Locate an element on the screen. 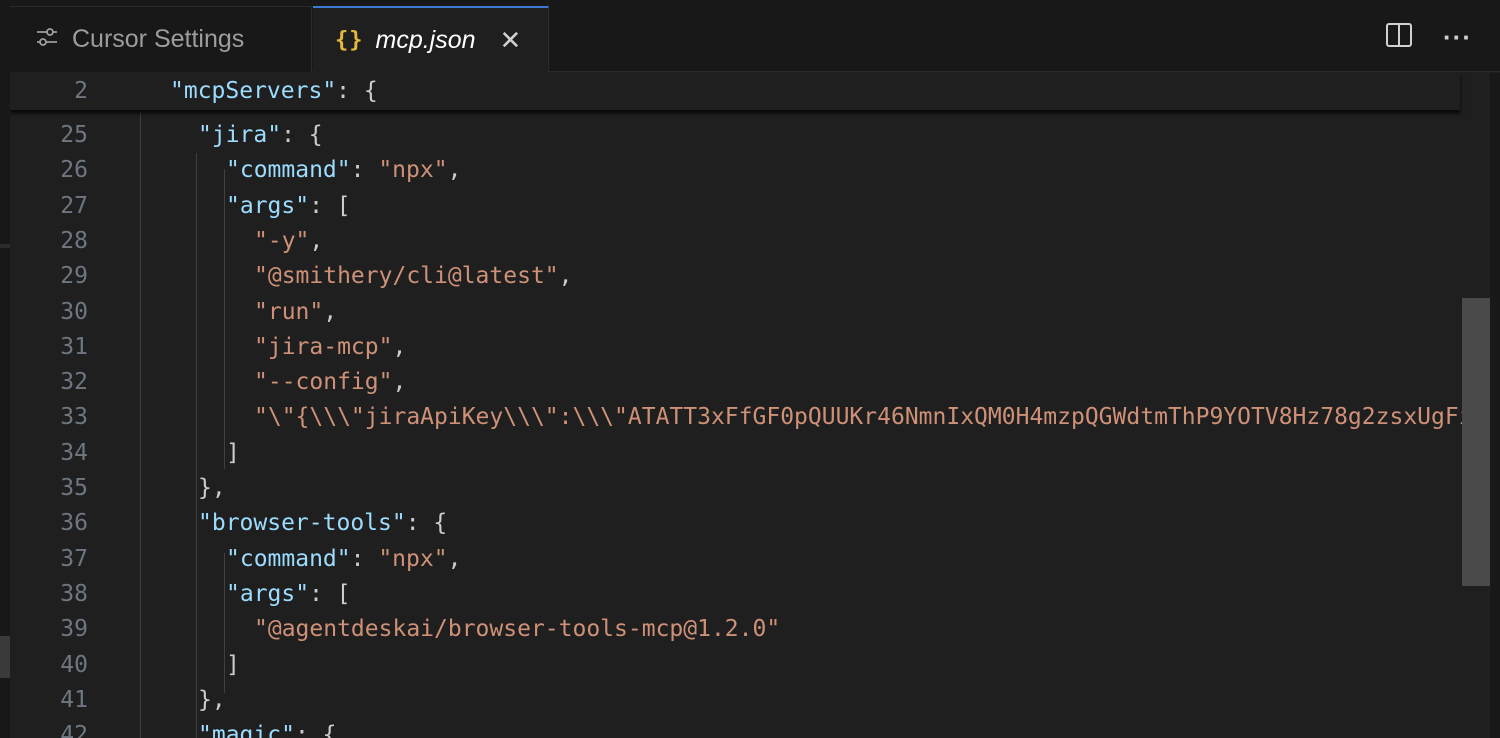 Image resolution: width=1500 pixels, height=738 pixels. code-text: "-y", is located at coordinates (288, 241).